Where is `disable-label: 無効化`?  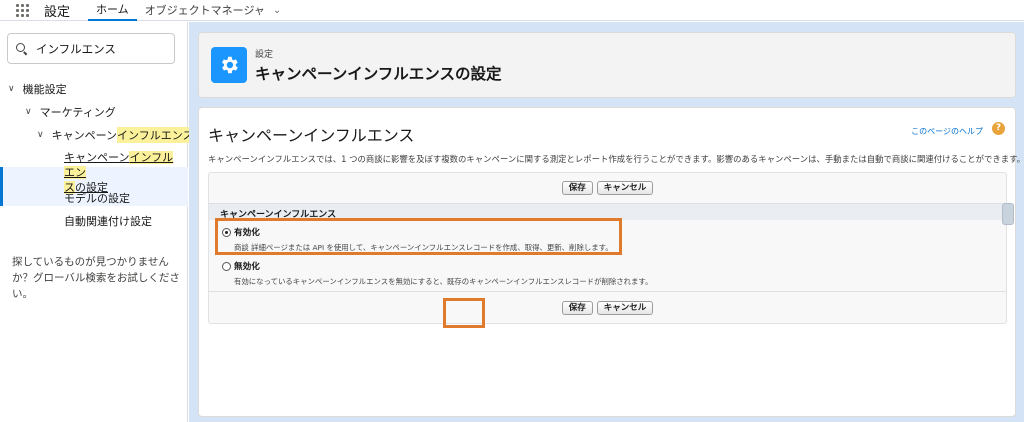 disable-label: 無効化 is located at coordinates (247, 267).